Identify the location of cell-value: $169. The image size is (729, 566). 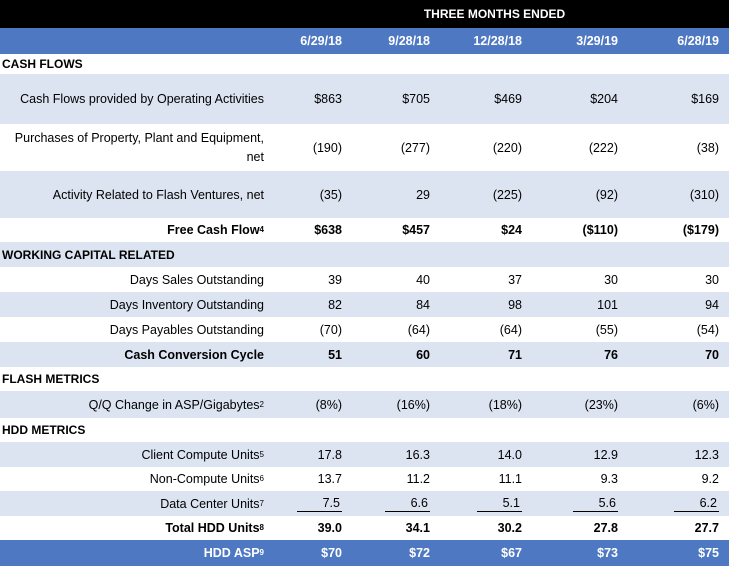
(705, 99).